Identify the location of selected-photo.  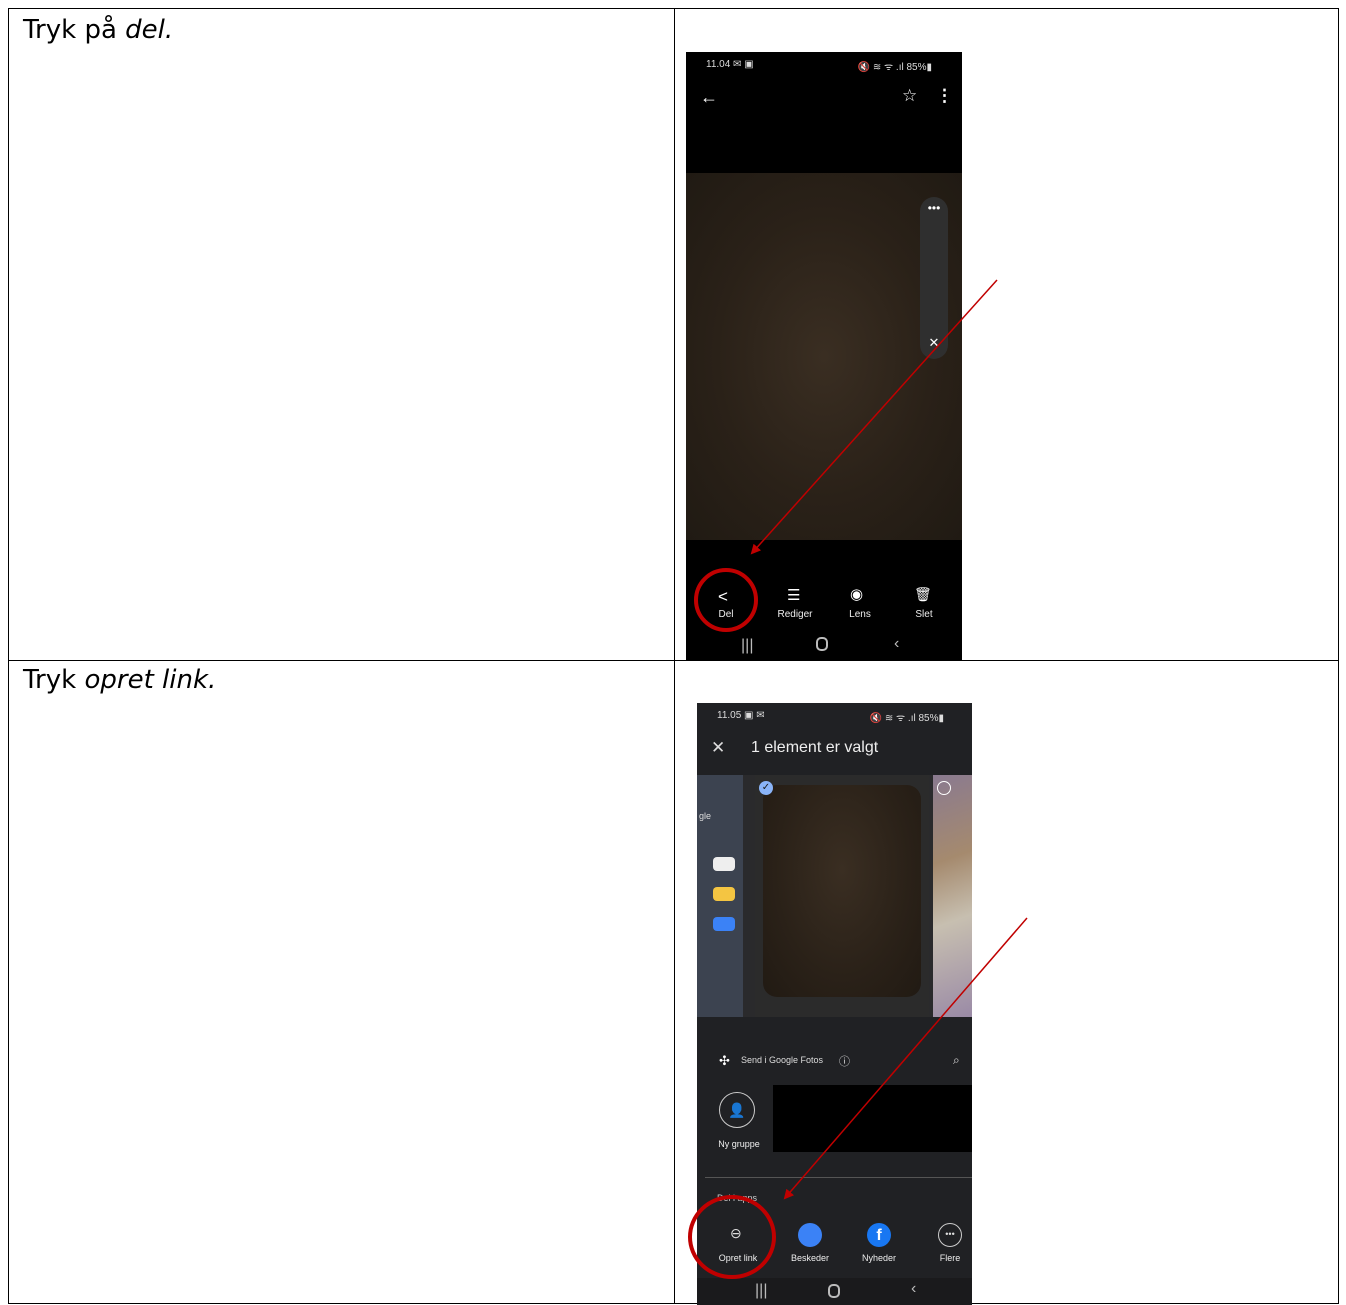
(842, 891).